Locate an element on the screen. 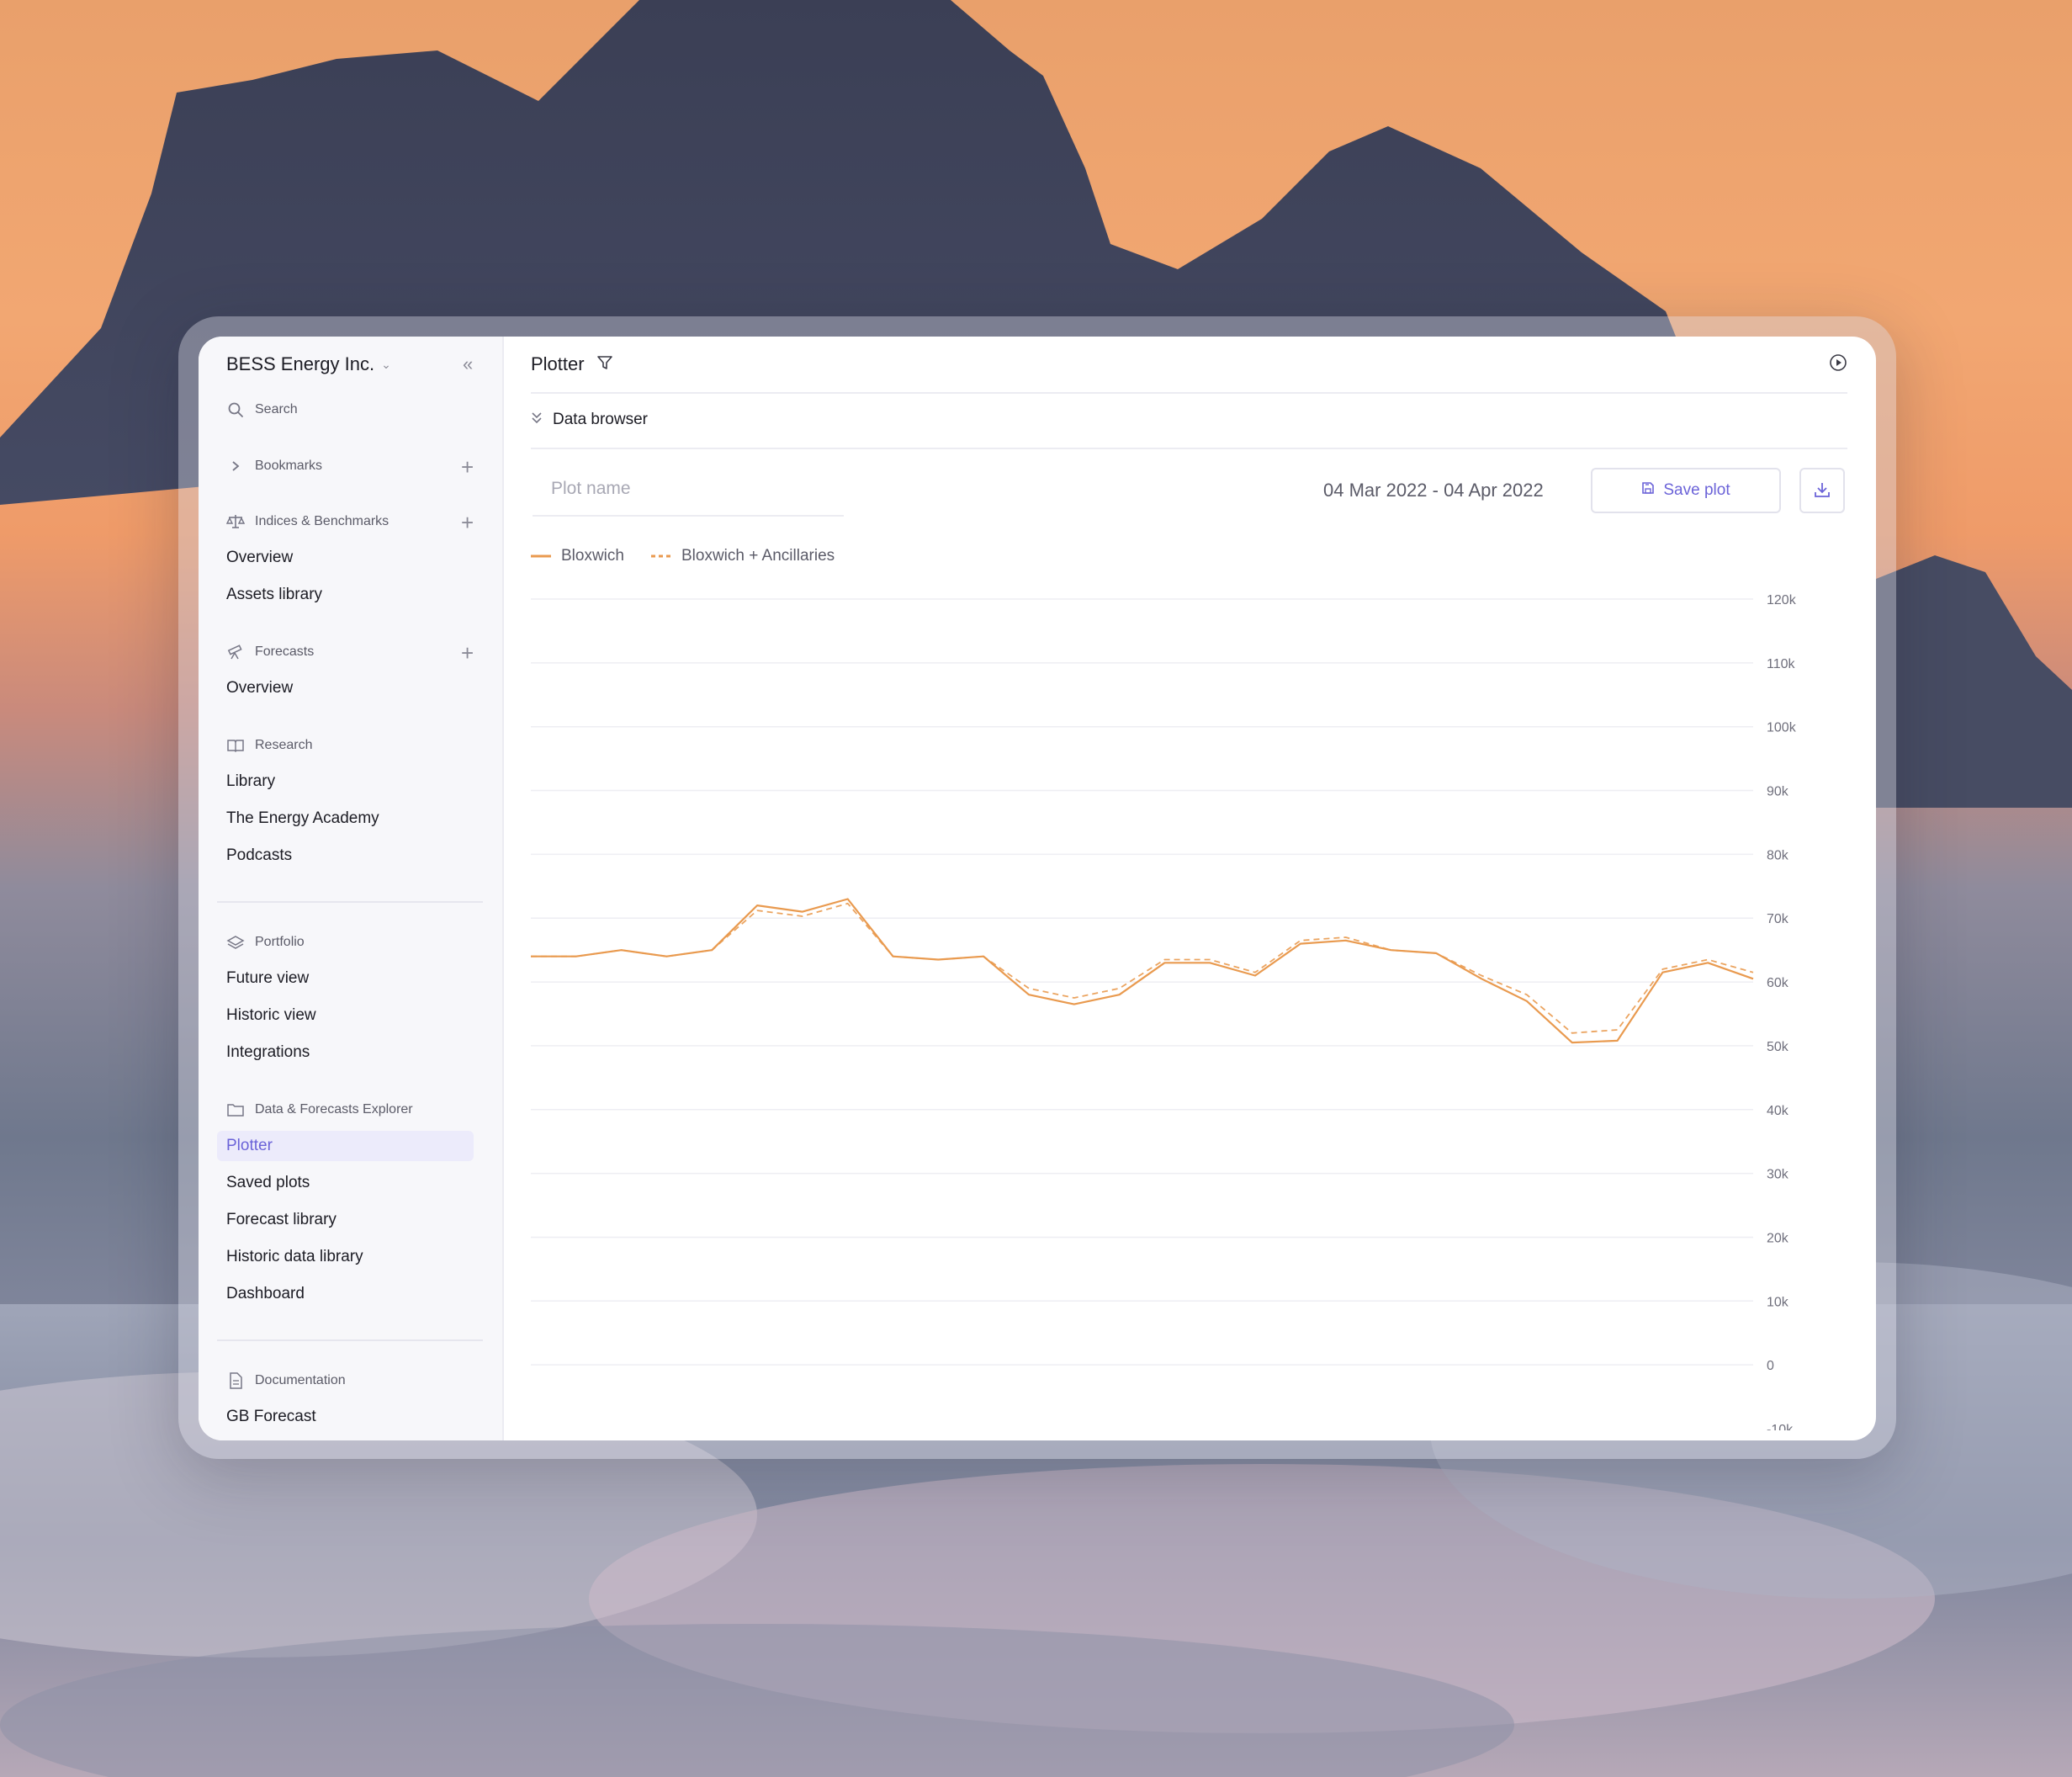  book-open-icon is located at coordinates (236, 746).